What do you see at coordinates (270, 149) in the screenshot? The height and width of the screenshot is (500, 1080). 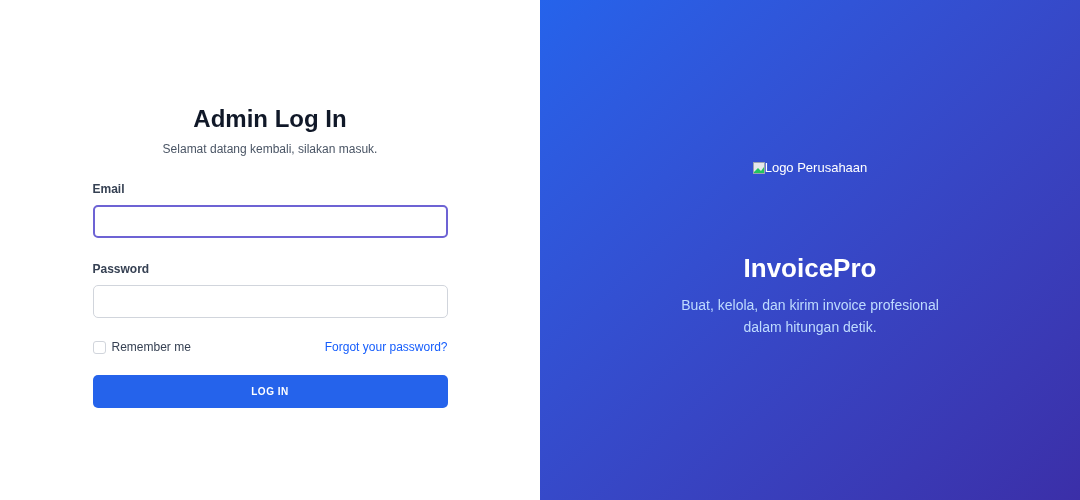 I see `login-subtitle: Selamat datang kembali, silakan masuk.` at bounding box center [270, 149].